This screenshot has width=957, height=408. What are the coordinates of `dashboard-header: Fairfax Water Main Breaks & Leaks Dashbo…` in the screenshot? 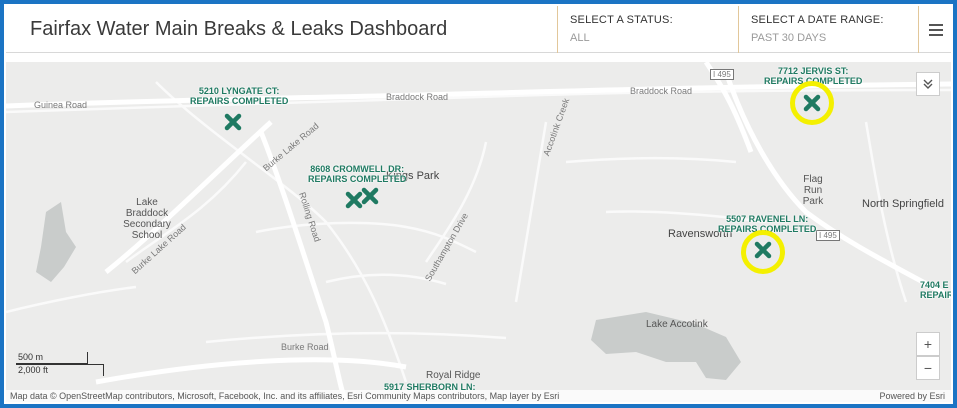 It's located at (478, 29).